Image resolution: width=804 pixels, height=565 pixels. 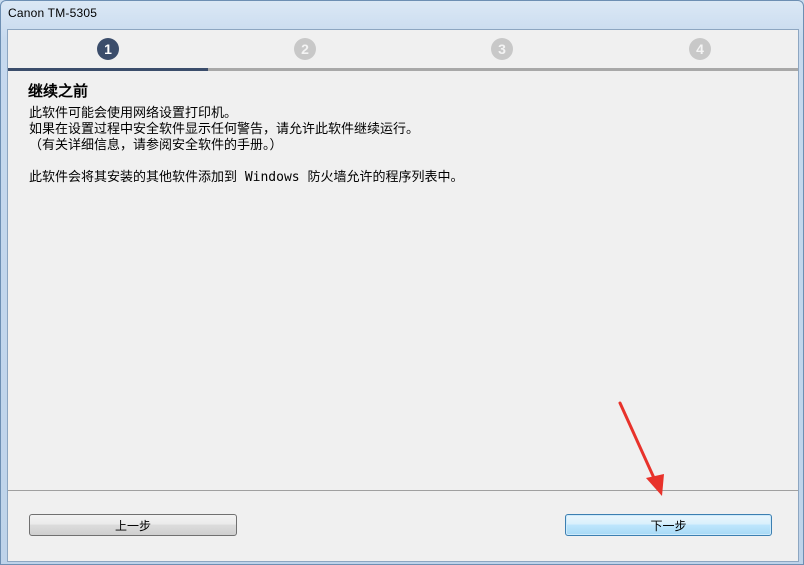 I want to click on step-3-badge: 3, so click(x=502, y=49).